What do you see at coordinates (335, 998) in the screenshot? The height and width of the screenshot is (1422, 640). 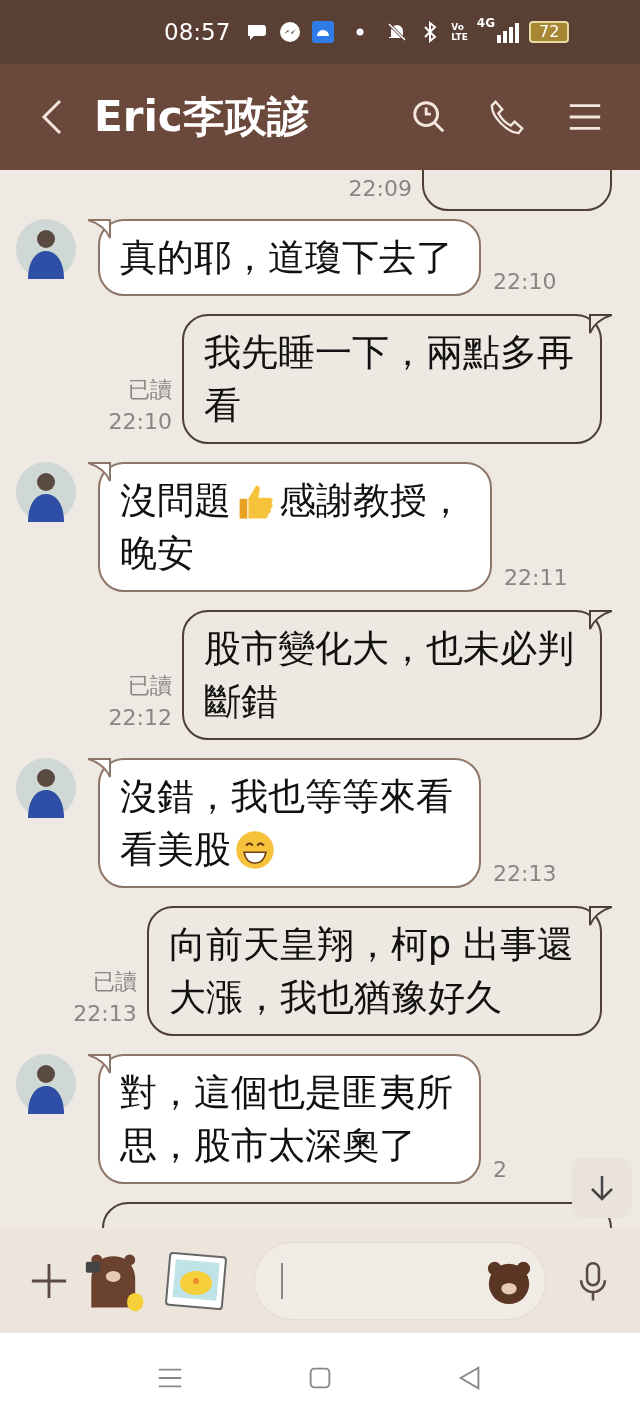 I see `message-text: 大漲，我也猶豫好久` at bounding box center [335, 998].